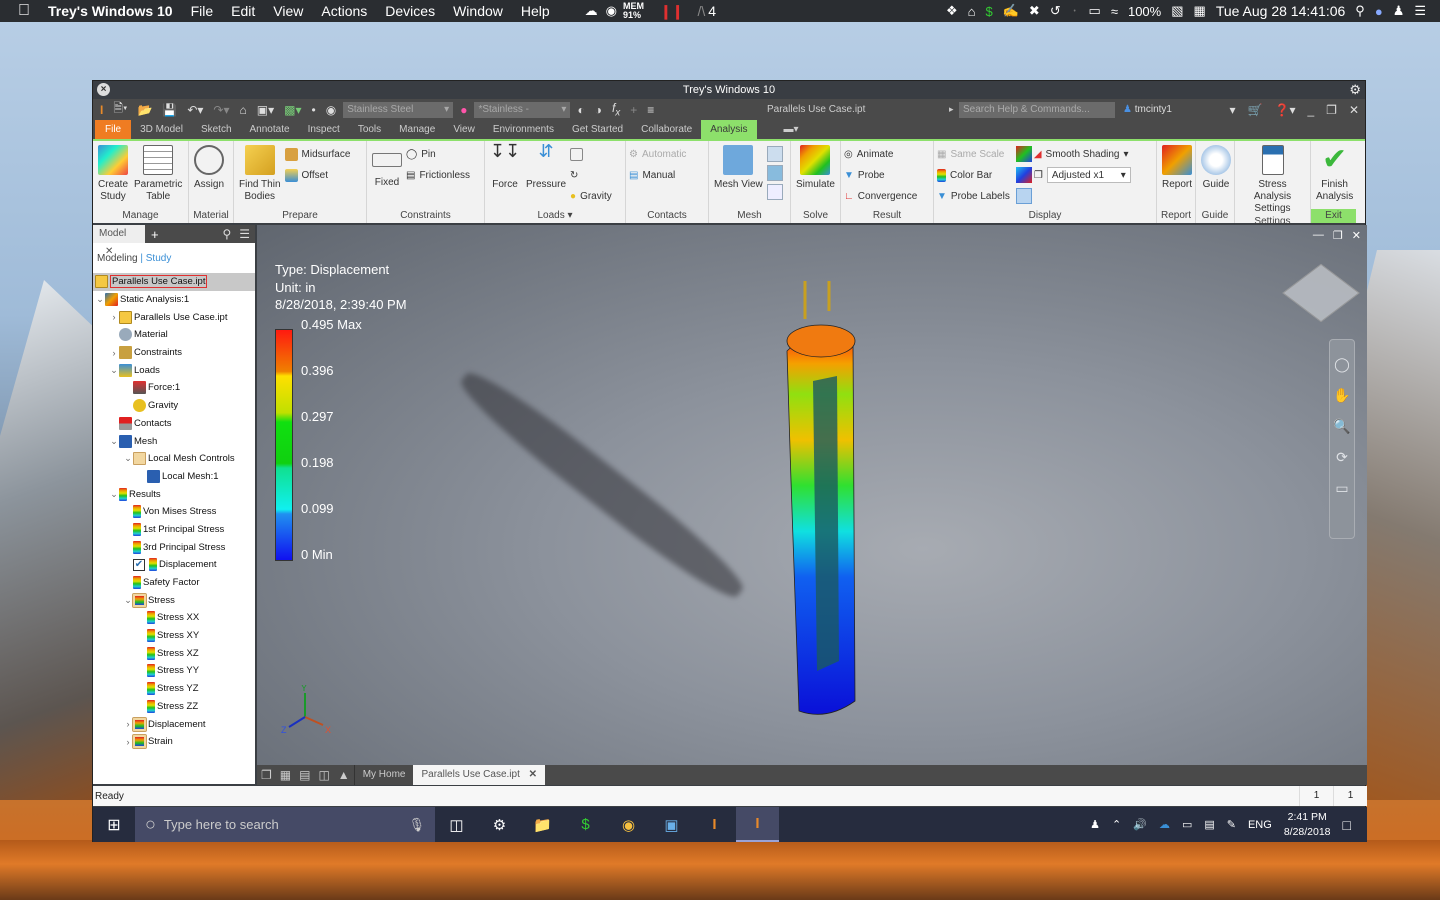 This screenshot has width=1440, height=900. What do you see at coordinates (288, 11) in the screenshot?
I see `menu-view: View` at bounding box center [288, 11].